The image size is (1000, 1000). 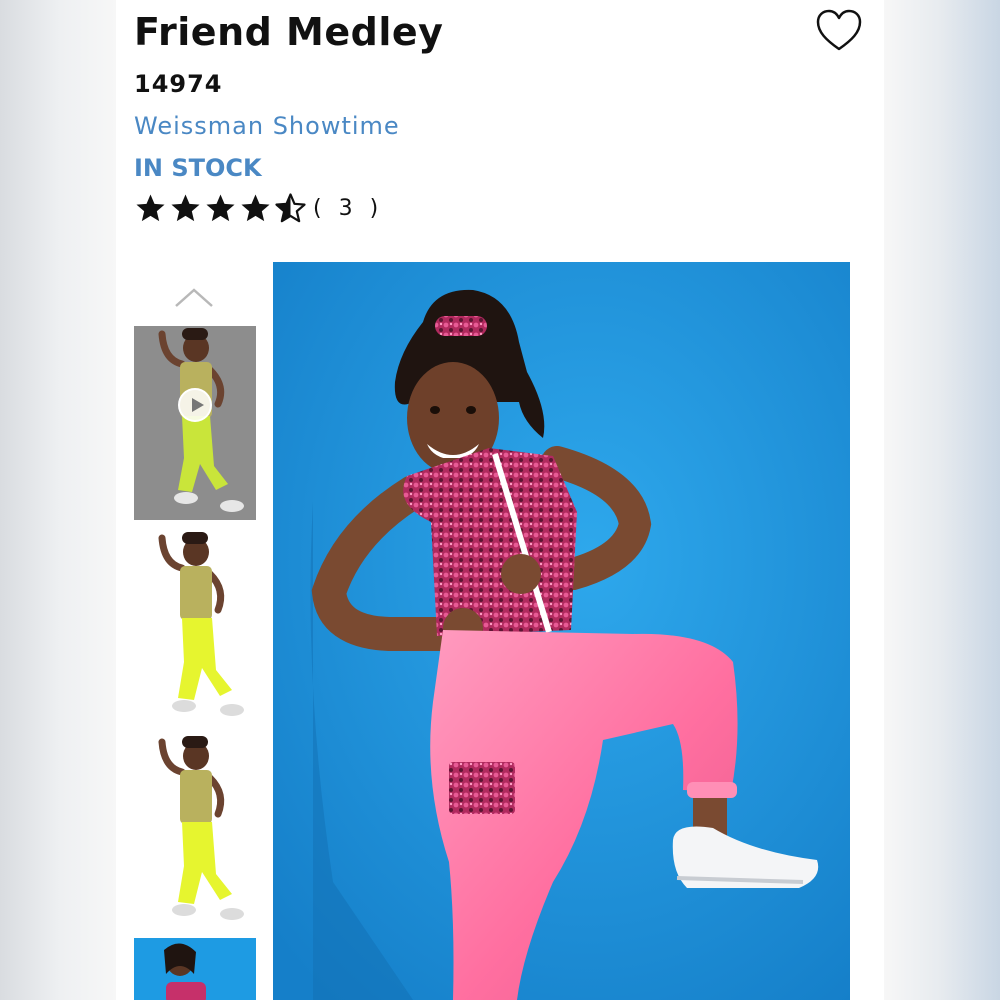 I want to click on product-rating: ( 3 ), so click(x=258, y=208).